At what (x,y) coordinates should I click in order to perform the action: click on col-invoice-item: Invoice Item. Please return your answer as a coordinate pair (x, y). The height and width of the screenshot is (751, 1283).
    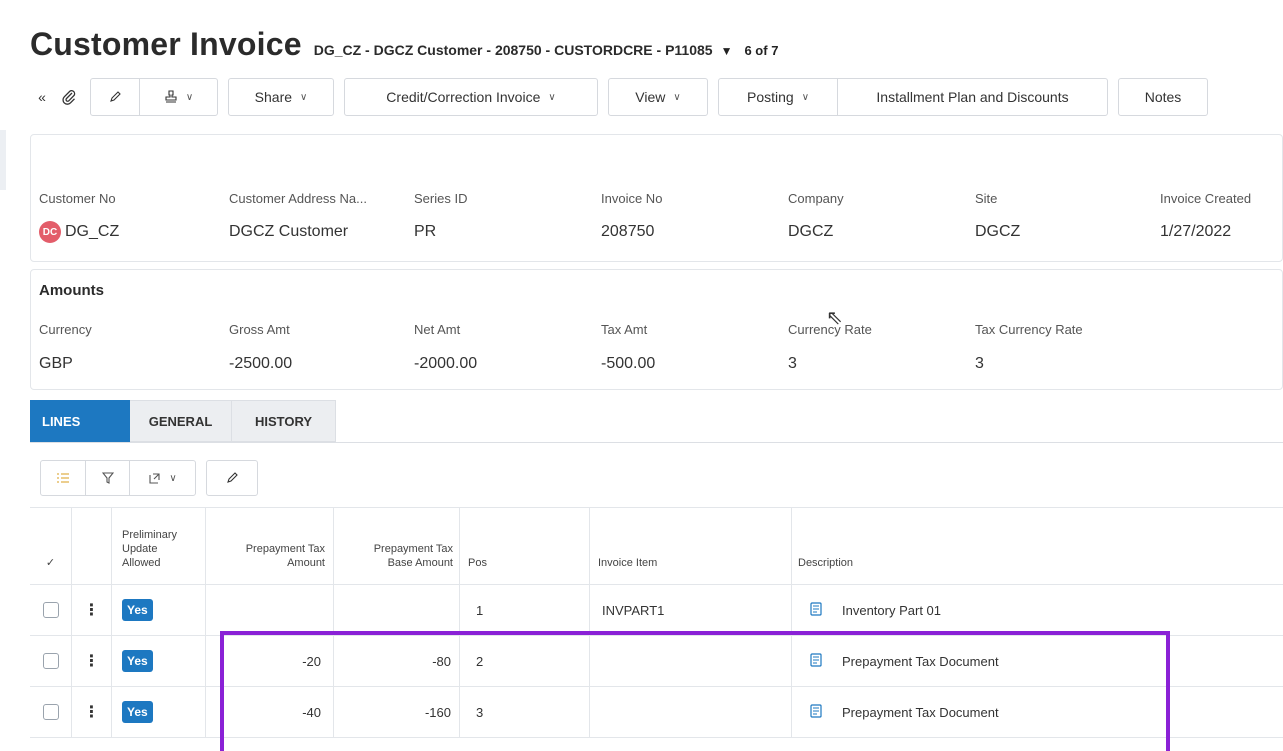
    Looking at the image, I should click on (691, 546).